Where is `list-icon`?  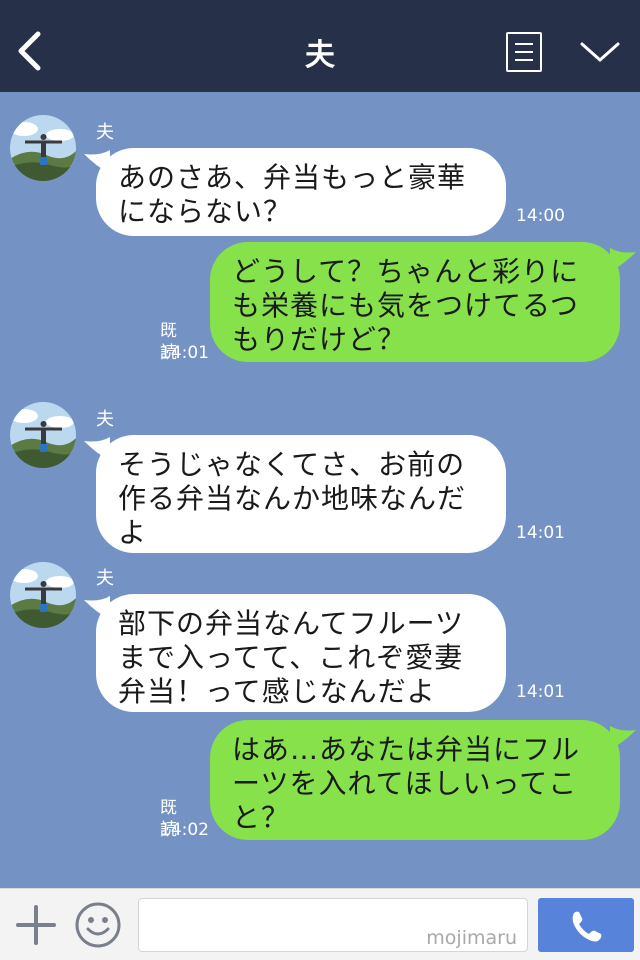 list-icon is located at coordinates (524, 44).